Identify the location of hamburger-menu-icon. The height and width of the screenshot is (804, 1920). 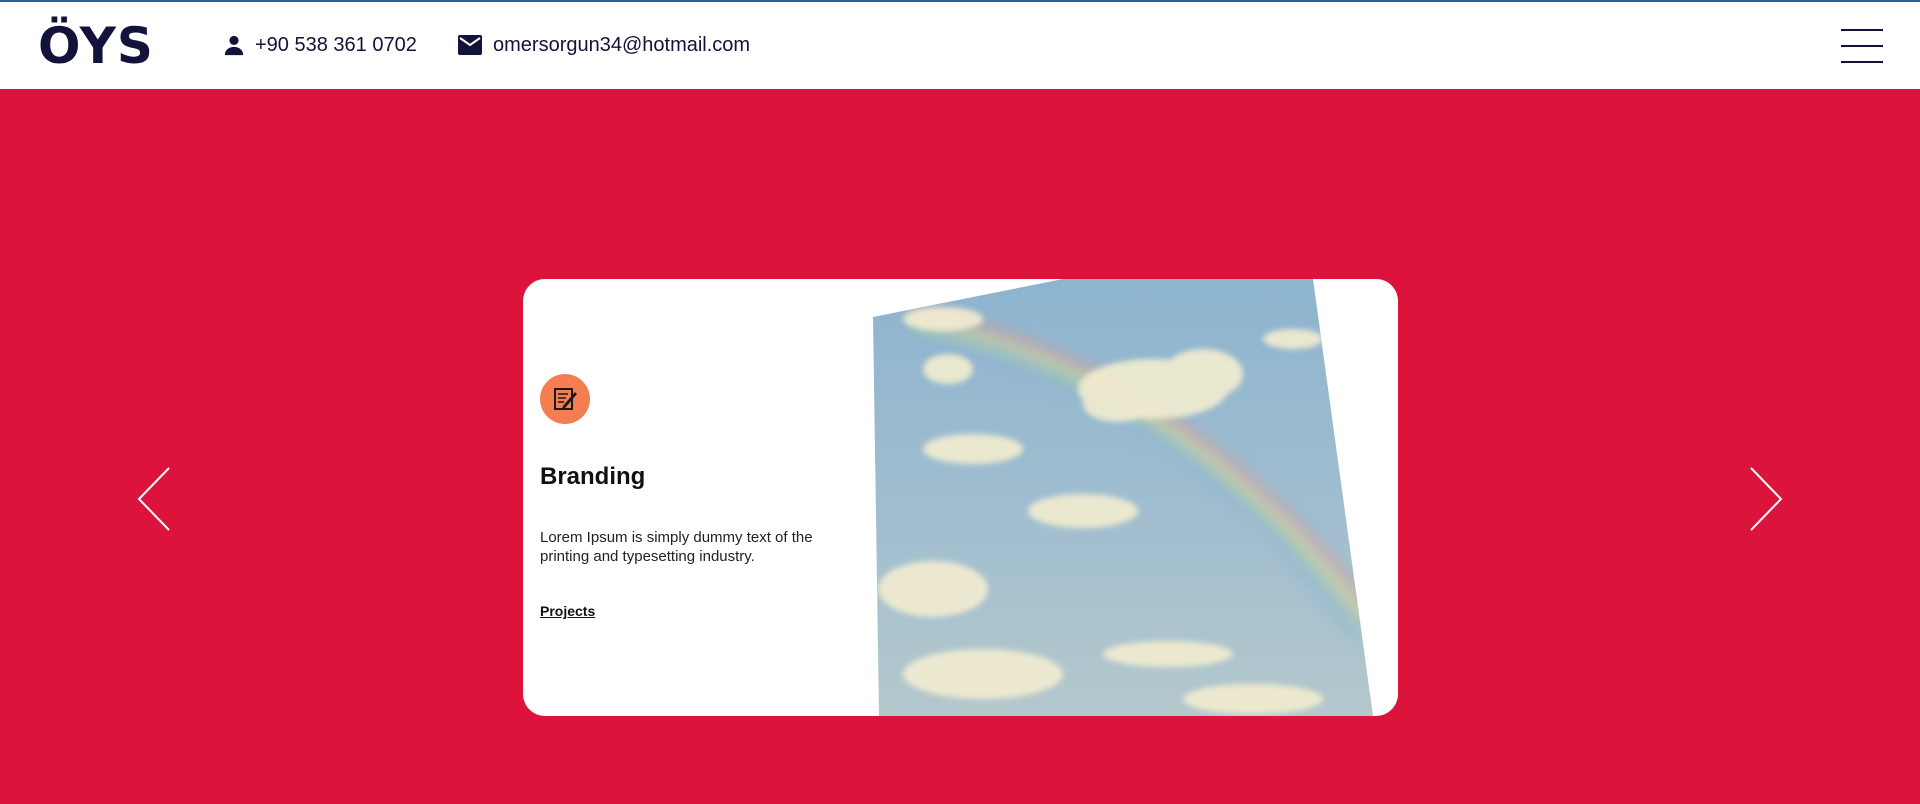
(1862, 46).